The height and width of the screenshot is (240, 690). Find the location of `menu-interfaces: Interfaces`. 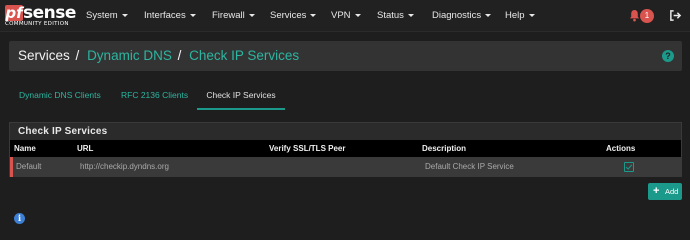

menu-interfaces: Interfaces is located at coordinates (170, 16).